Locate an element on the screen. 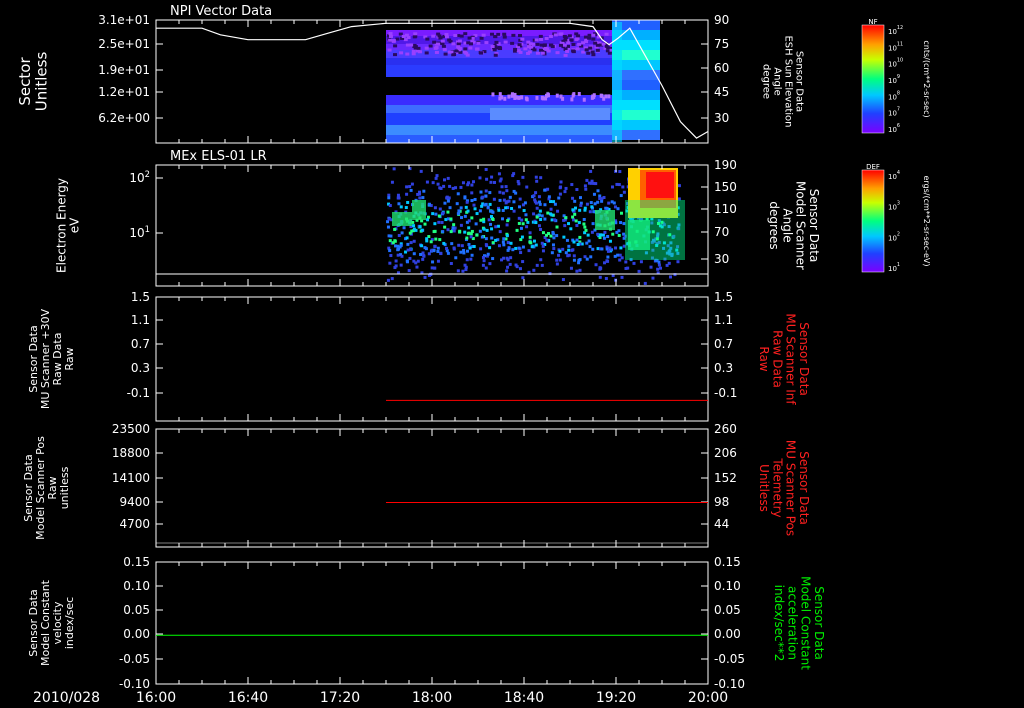 The image size is (1024, 708). npi-heat-tail is located at coordinates (617, 82).